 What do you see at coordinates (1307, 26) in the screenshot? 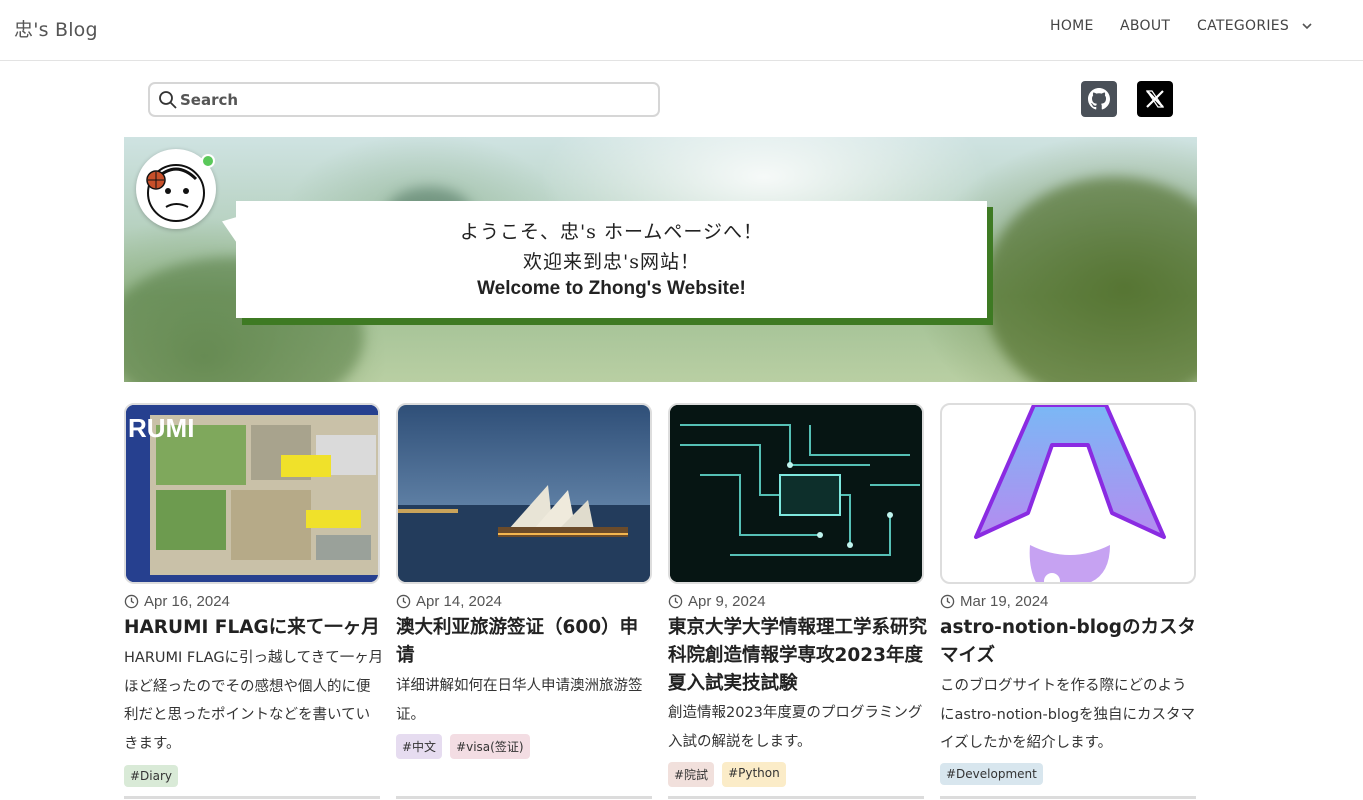
I see `chevron-down-icon` at bounding box center [1307, 26].